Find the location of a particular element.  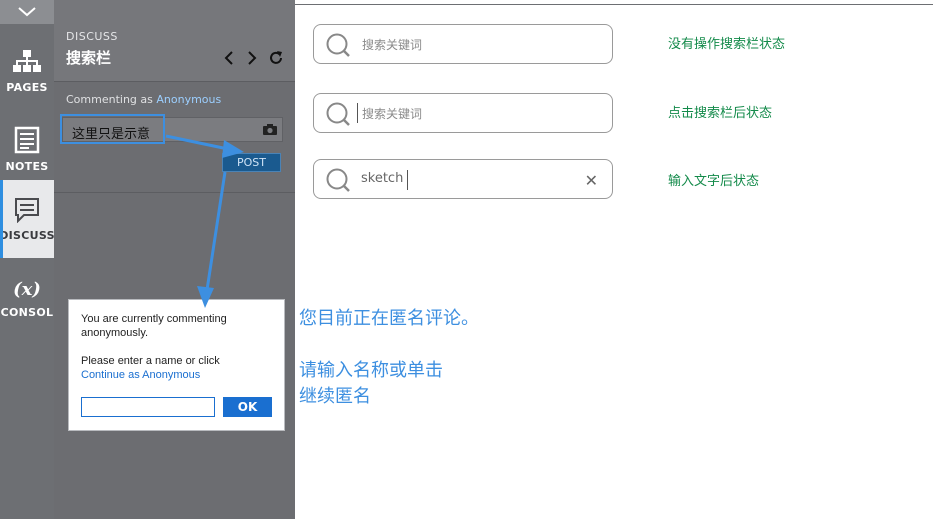

notes-icon is located at coordinates (27, 139).